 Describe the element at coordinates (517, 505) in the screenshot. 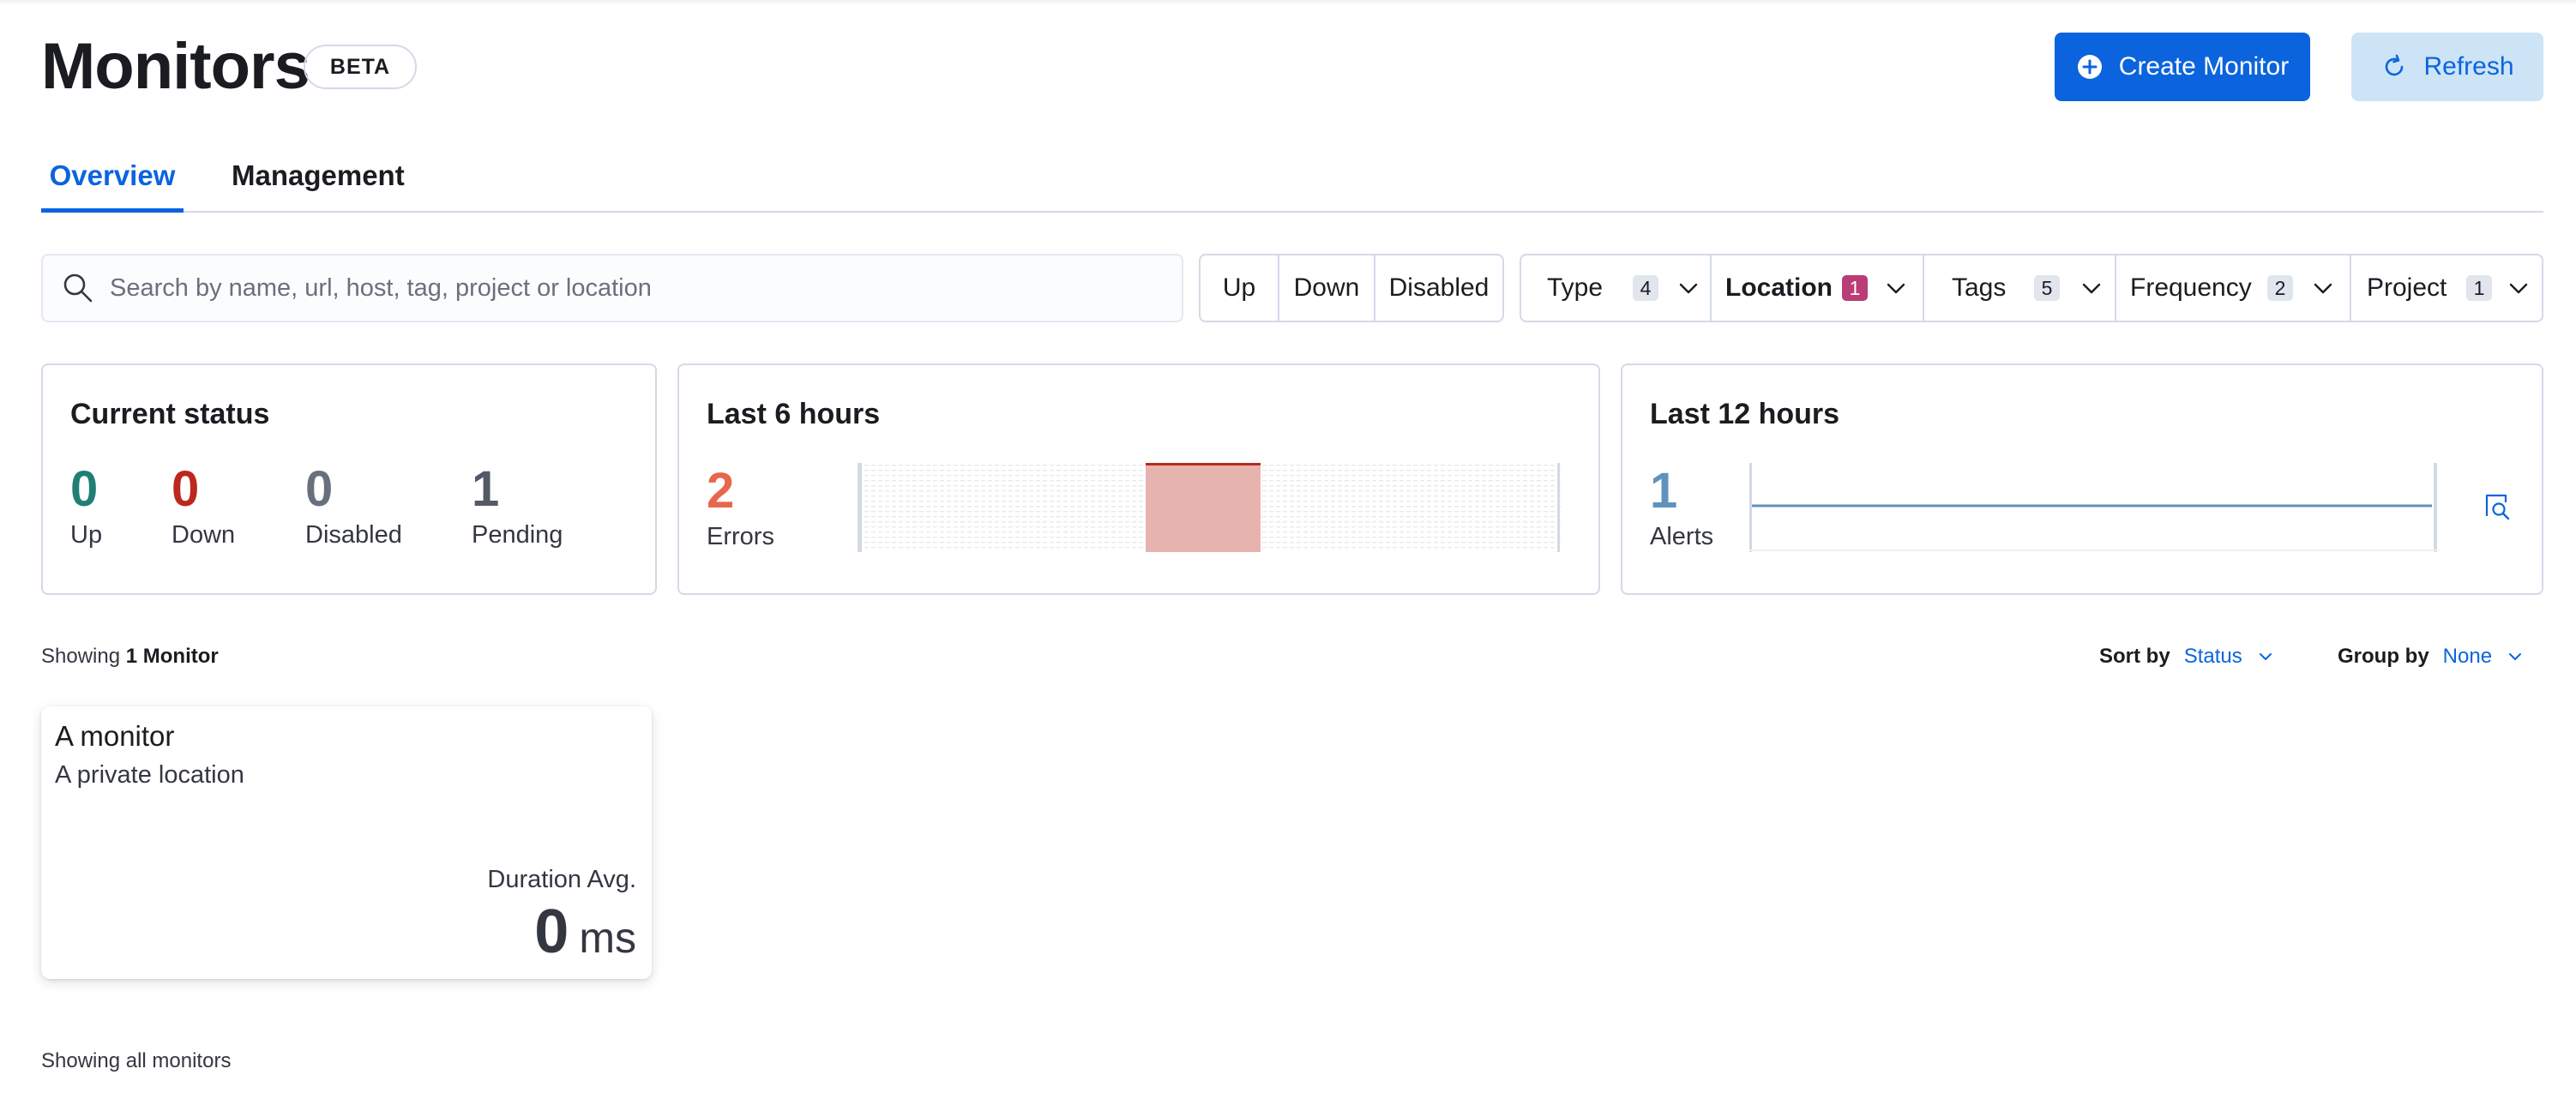

I see `status-pending-stat: 1 Pending` at that location.